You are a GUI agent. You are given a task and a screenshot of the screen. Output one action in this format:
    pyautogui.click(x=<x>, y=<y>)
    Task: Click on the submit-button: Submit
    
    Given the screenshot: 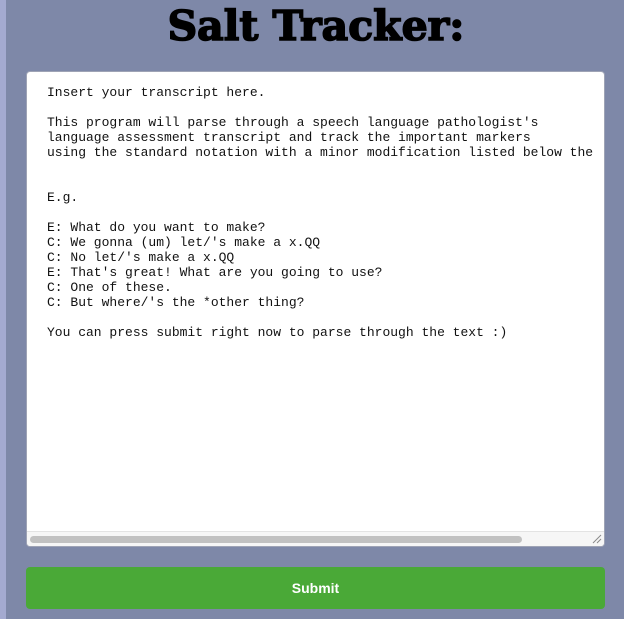 What is the action you would take?
    pyautogui.click(x=315, y=588)
    